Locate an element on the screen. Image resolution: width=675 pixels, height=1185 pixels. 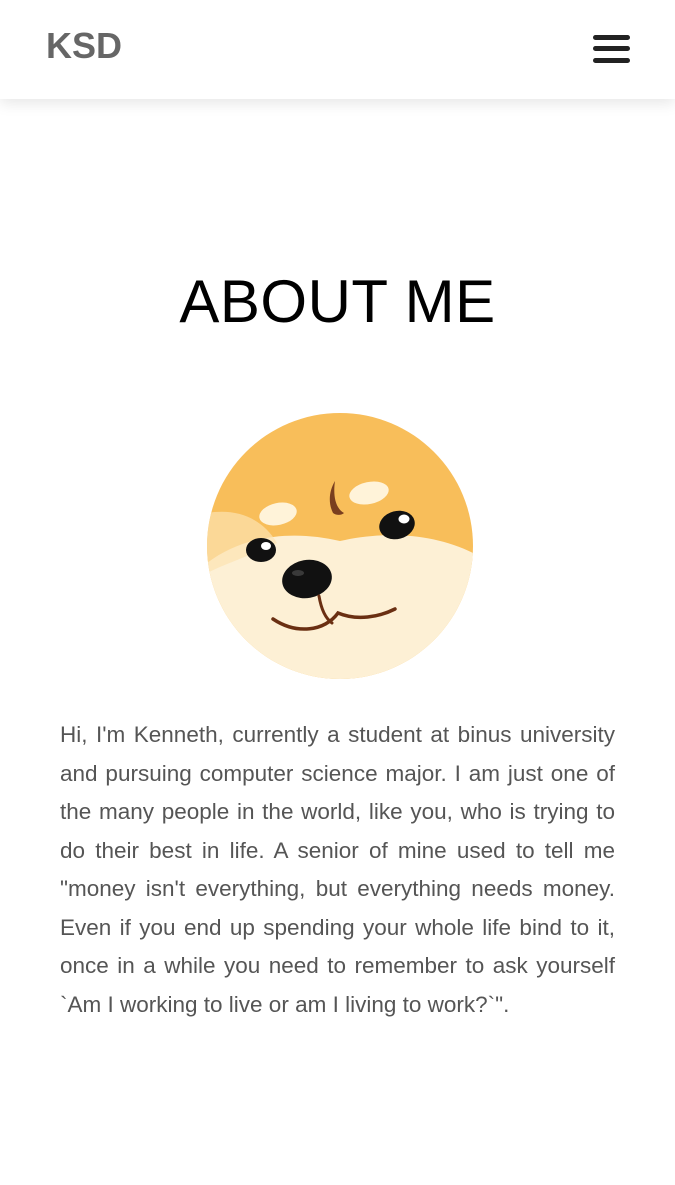
avatar is located at coordinates (340, 546).